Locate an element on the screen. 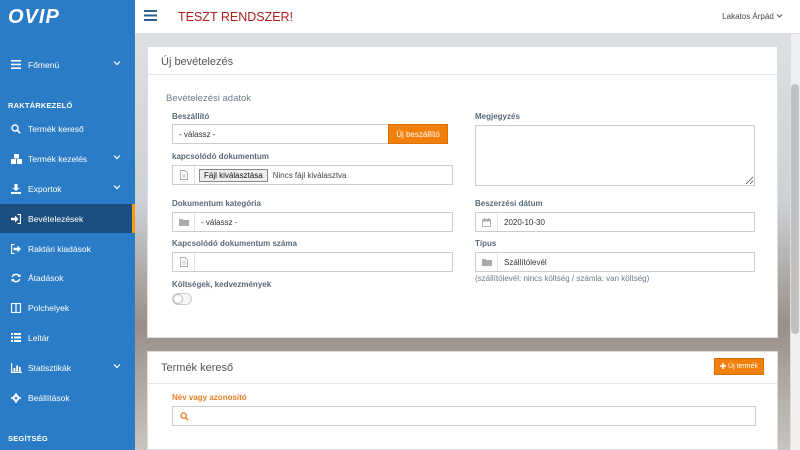  sidebar-item-product-management: Termék kezelés is located at coordinates (67, 158).